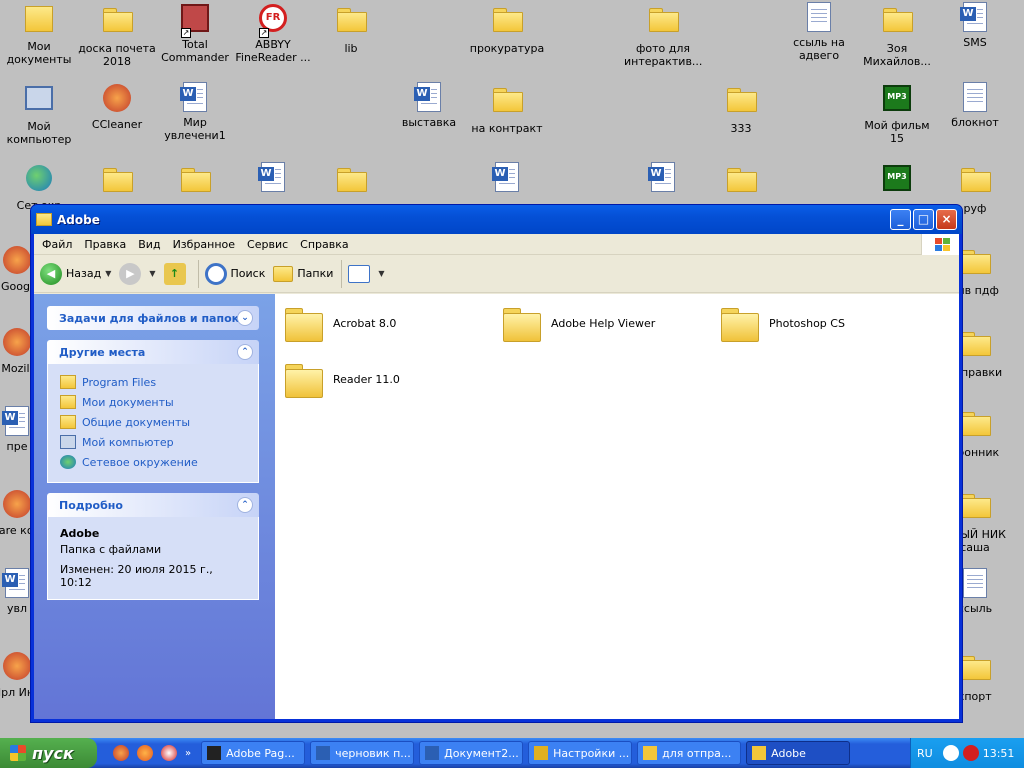 Image resolution: width=1024 pixels, height=768 pixels. What do you see at coordinates (303, 273) in the screenshot?
I see `folders-button: Папки` at bounding box center [303, 273].